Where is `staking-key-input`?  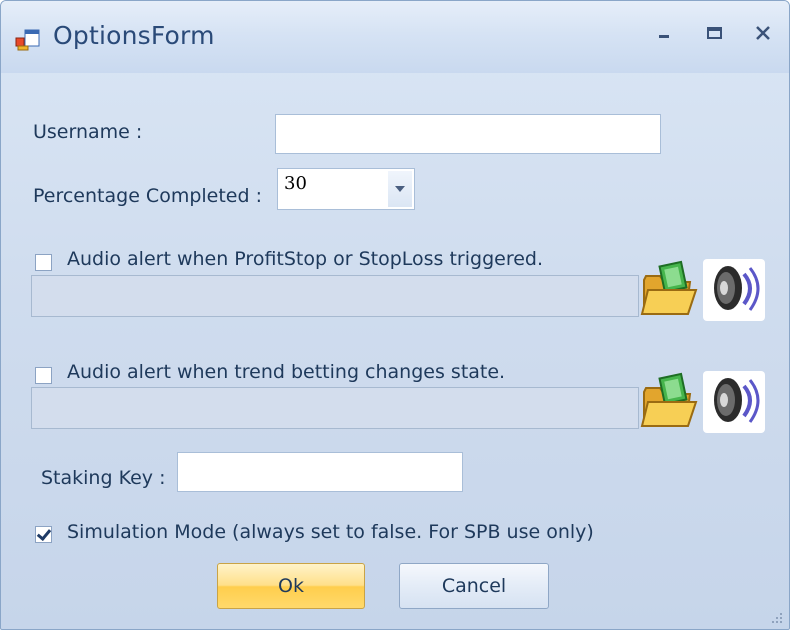 staking-key-input is located at coordinates (320, 472).